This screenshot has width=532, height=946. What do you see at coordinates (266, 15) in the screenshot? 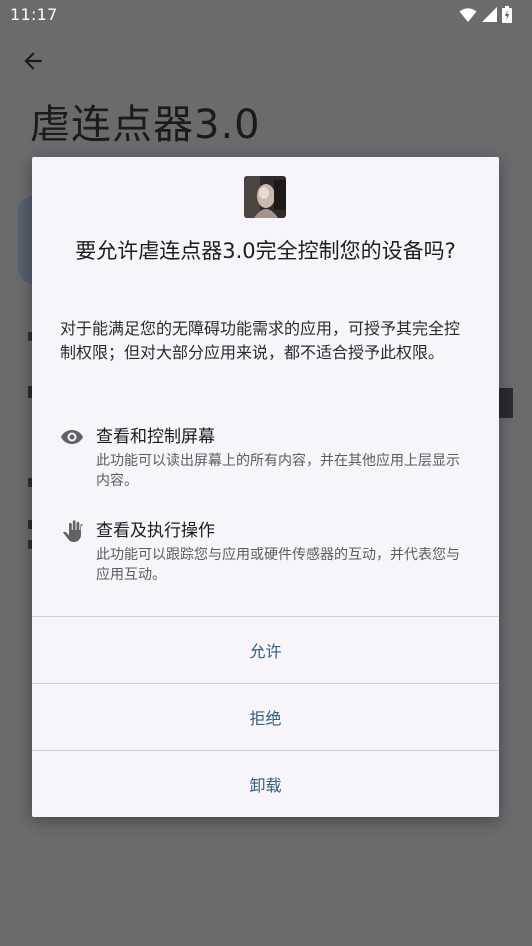
I see `status-bar: 11:17` at bounding box center [266, 15].